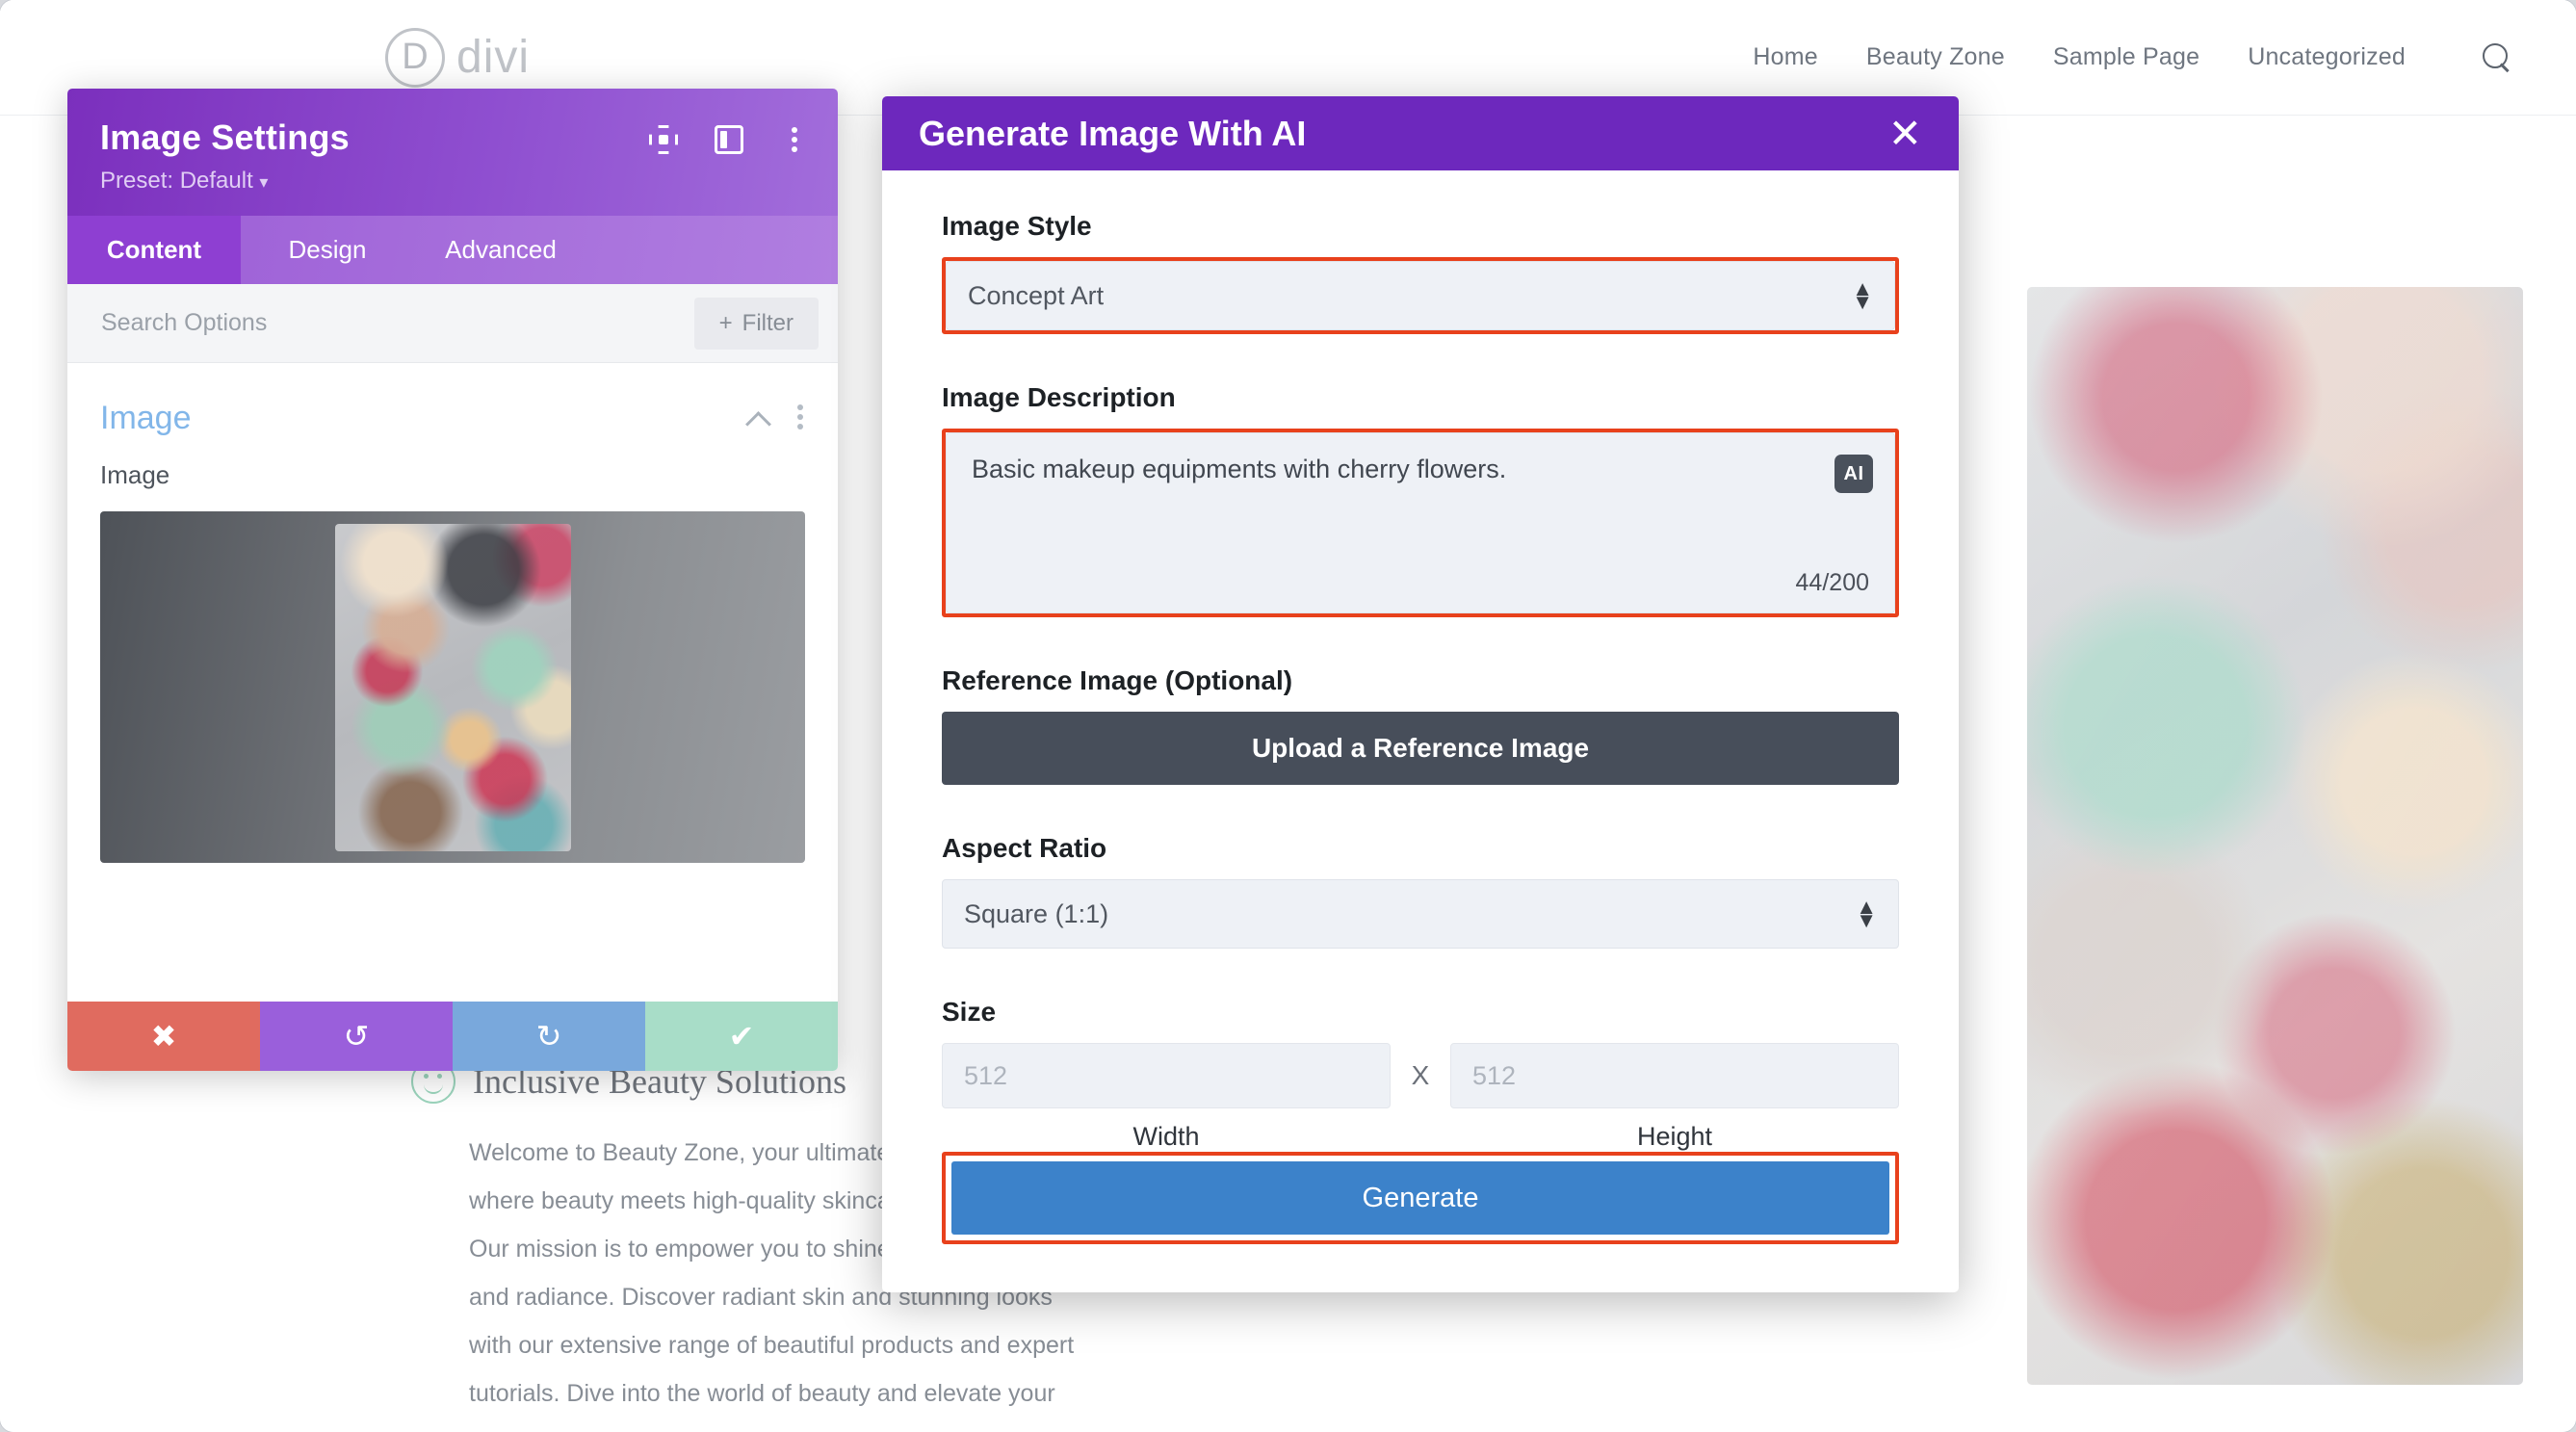 This screenshot has width=2576, height=1432. I want to click on tab-design: Design, so click(327, 250).